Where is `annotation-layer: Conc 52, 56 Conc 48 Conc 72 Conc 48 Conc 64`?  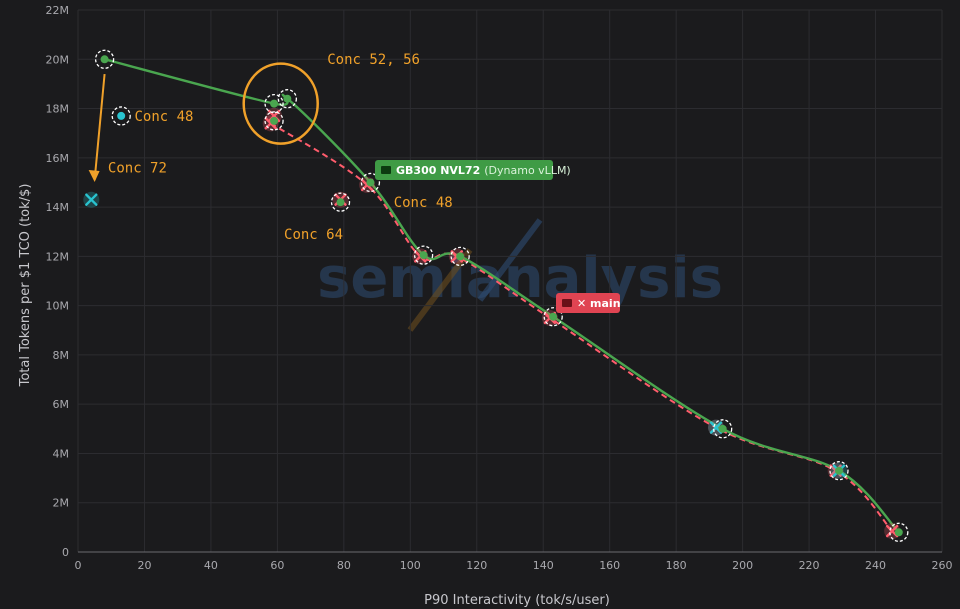
annotation-layer: Conc 52, 56 Conc 48 Conc 72 Conc 48 Conc 64 is located at coordinates (270, 147).